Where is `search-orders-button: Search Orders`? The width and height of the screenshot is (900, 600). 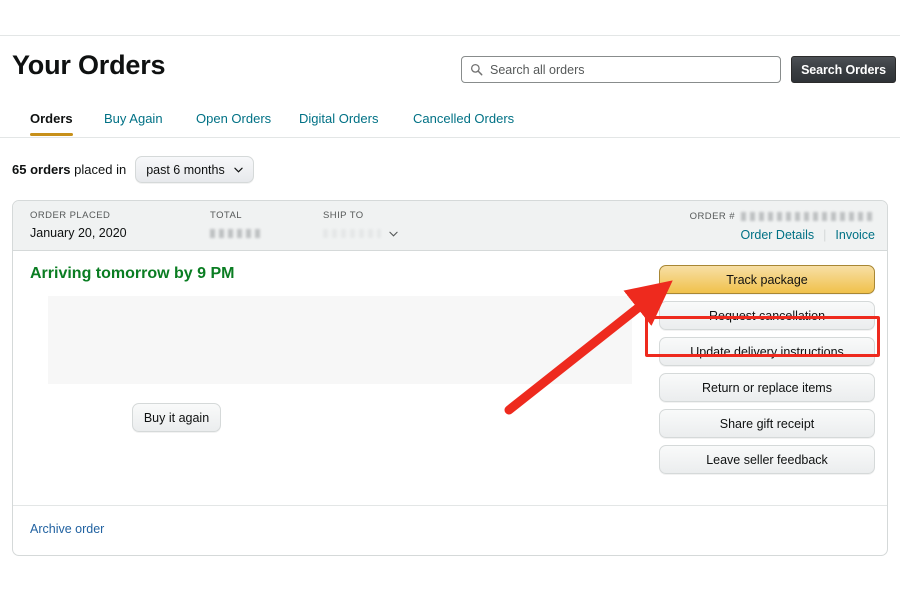
search-orders-button: Search Orders is located at coordinates (843, 69).